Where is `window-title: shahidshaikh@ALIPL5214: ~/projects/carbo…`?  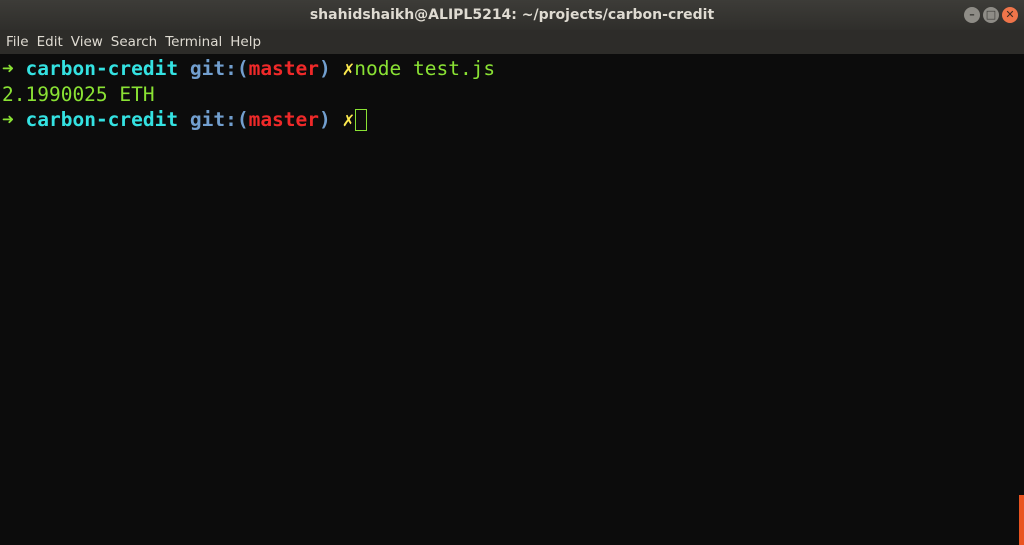
window-title: shahidshaikh@ALIPL5214: ~/projects/carbo… is located at coordinates (512, 15).